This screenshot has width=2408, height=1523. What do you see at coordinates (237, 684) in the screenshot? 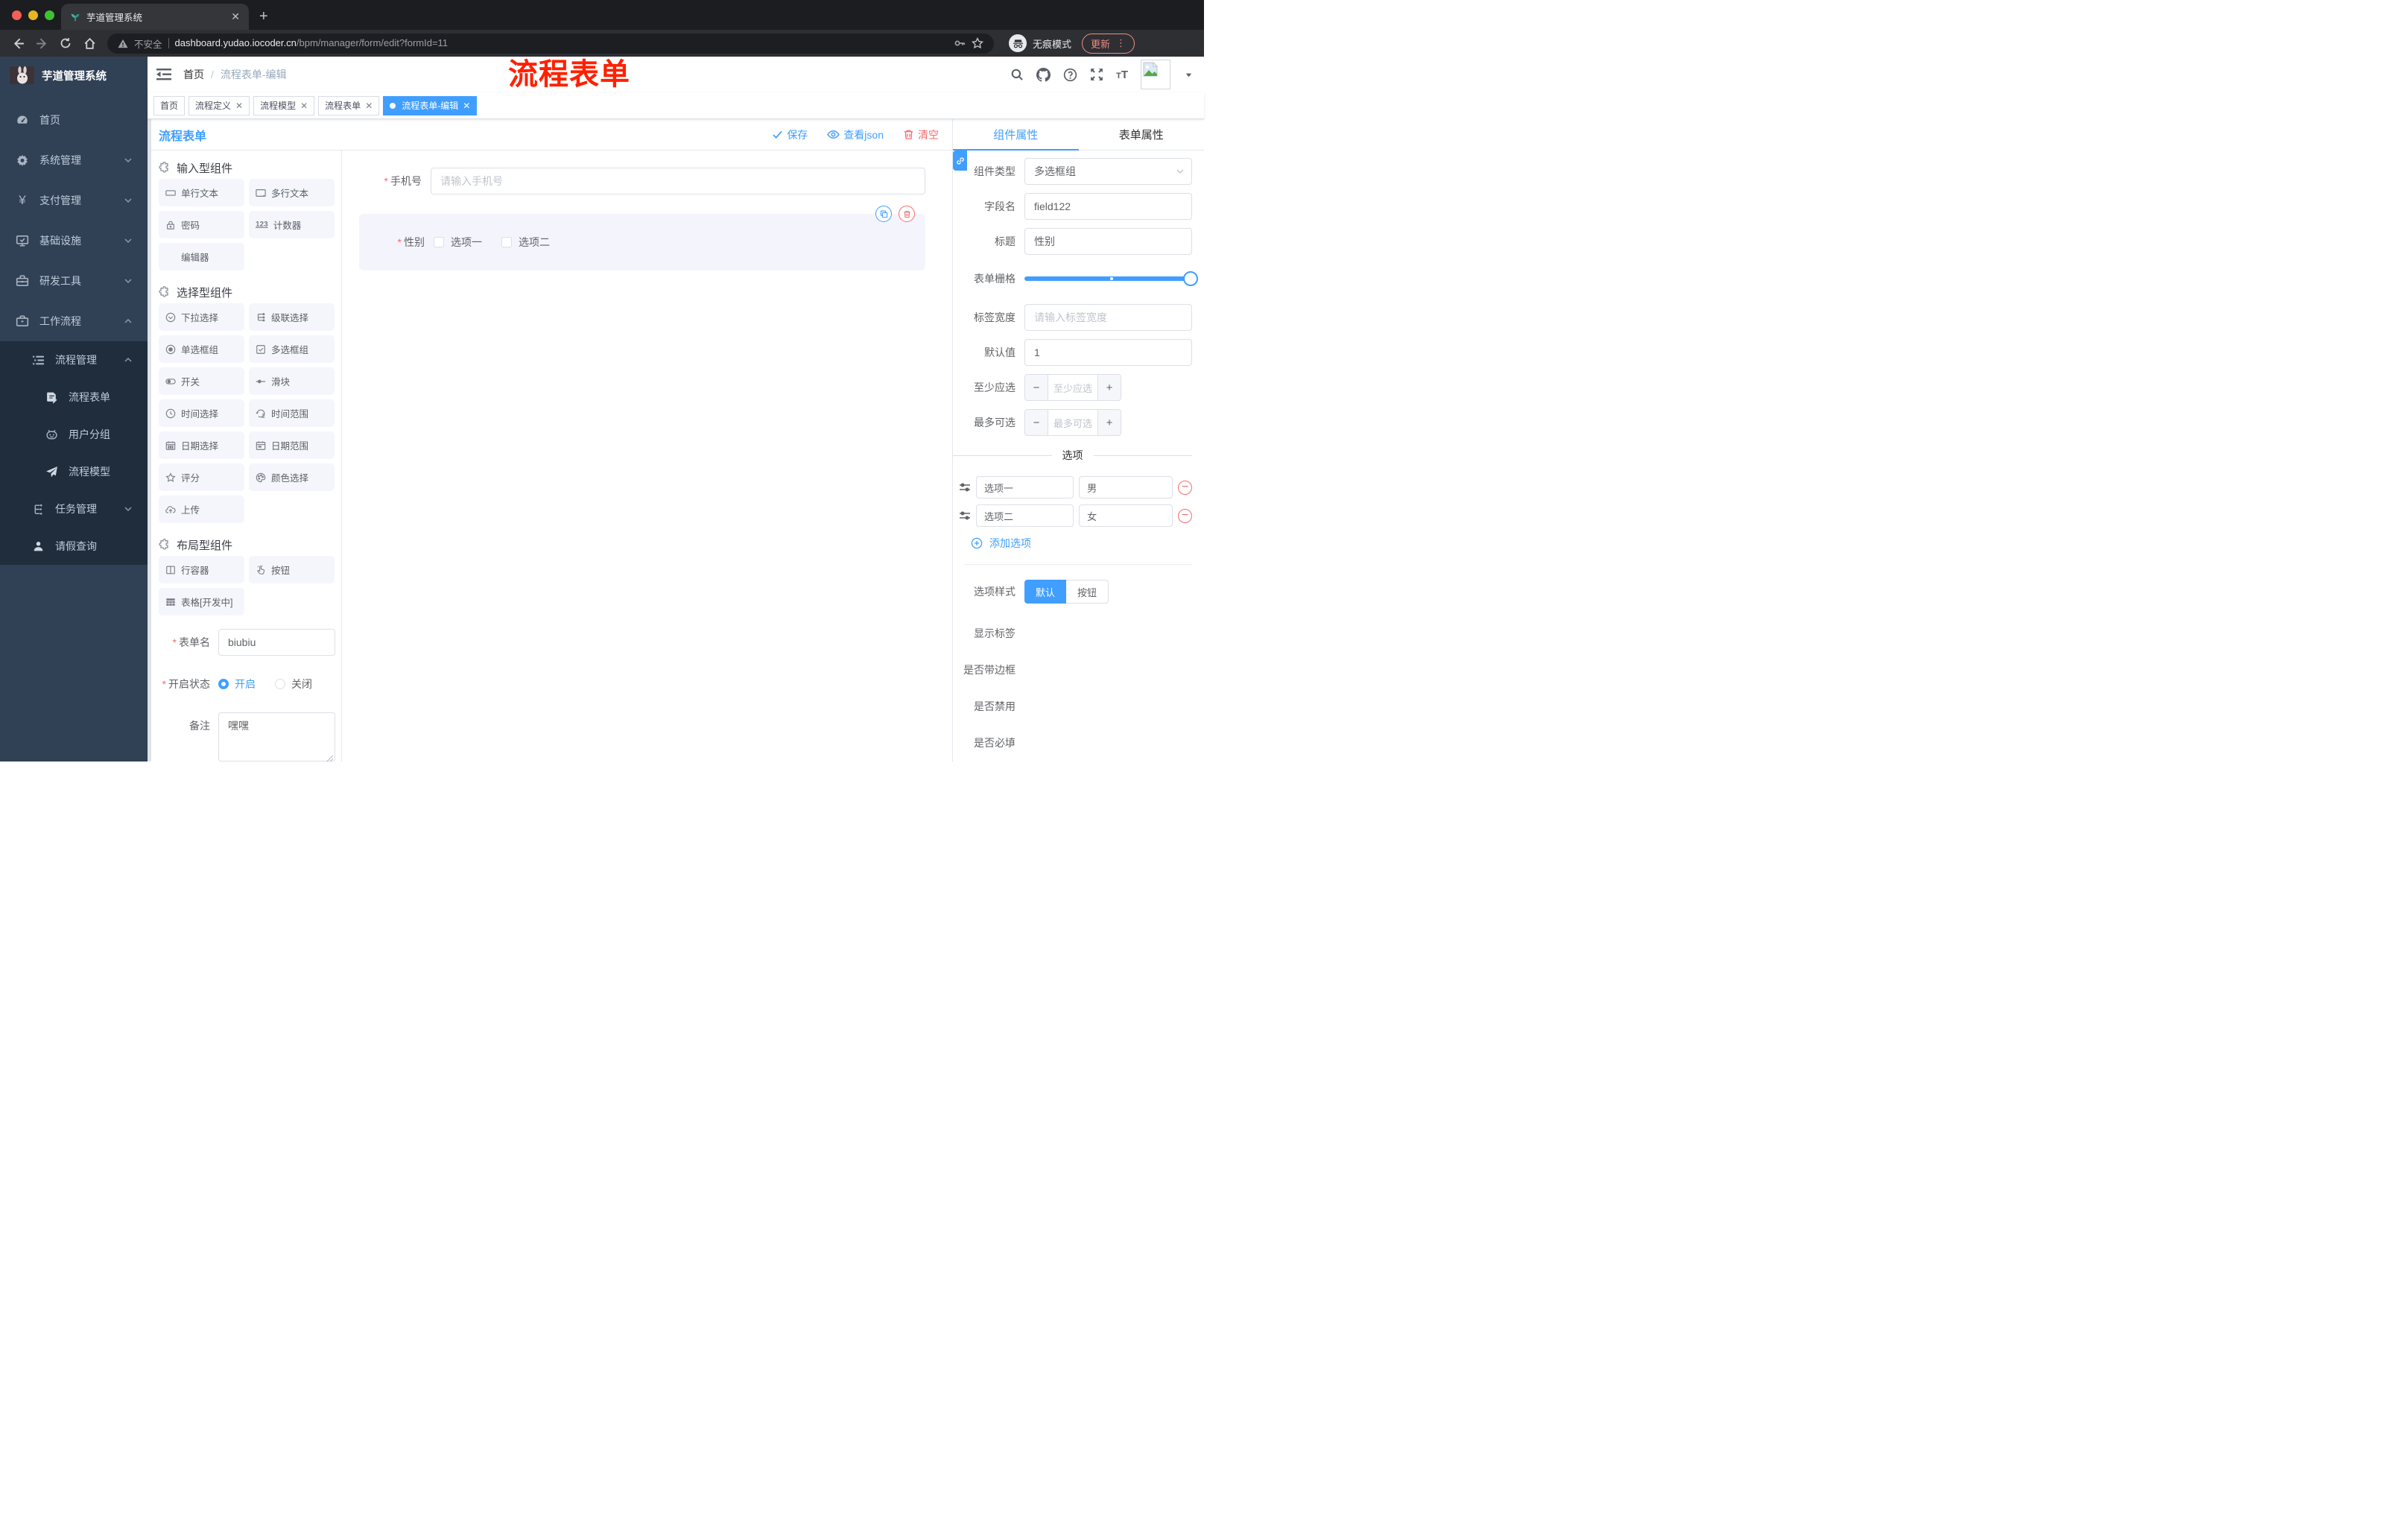
I see `status-on-radio: 开启` at bounding box center [237, 684].